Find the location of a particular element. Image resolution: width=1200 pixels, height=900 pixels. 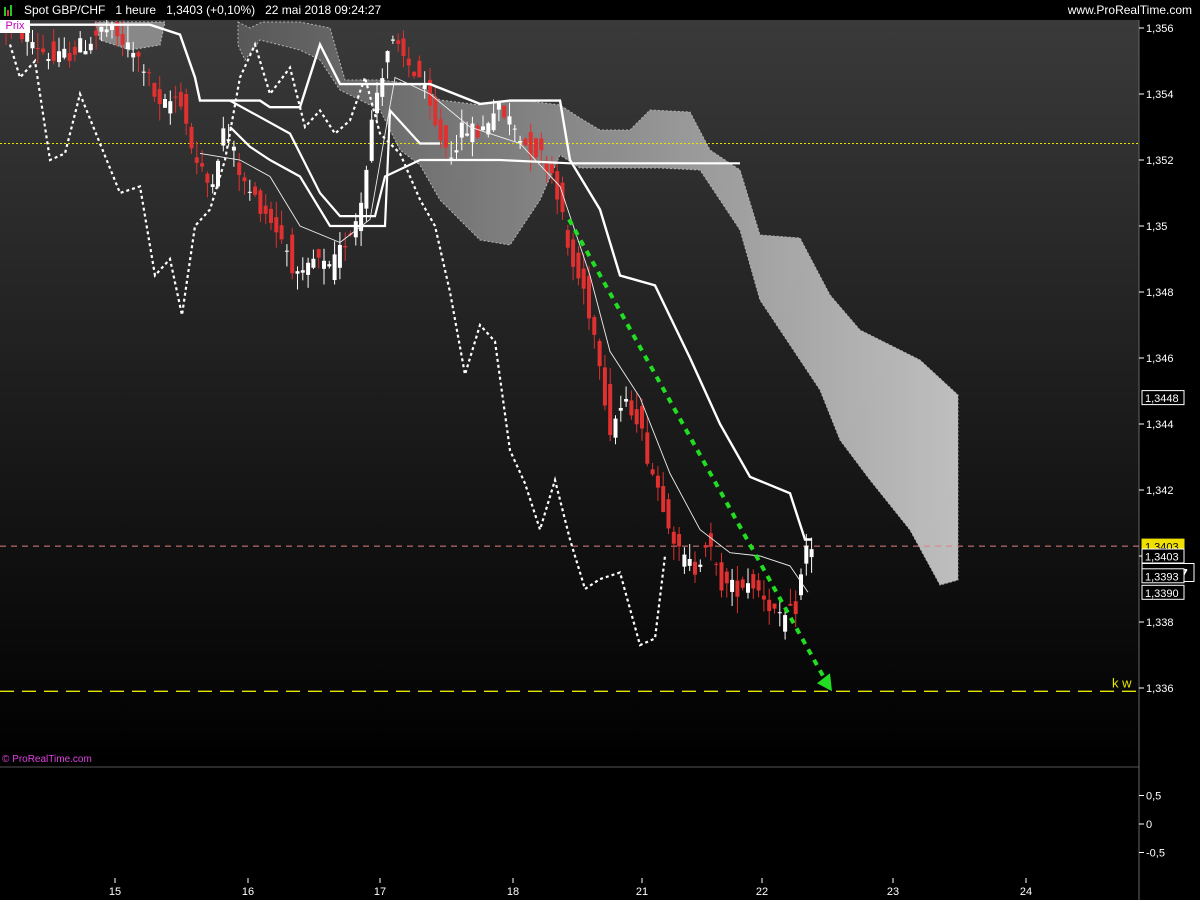

candlestick-icon is located at coordinates (8, 10).